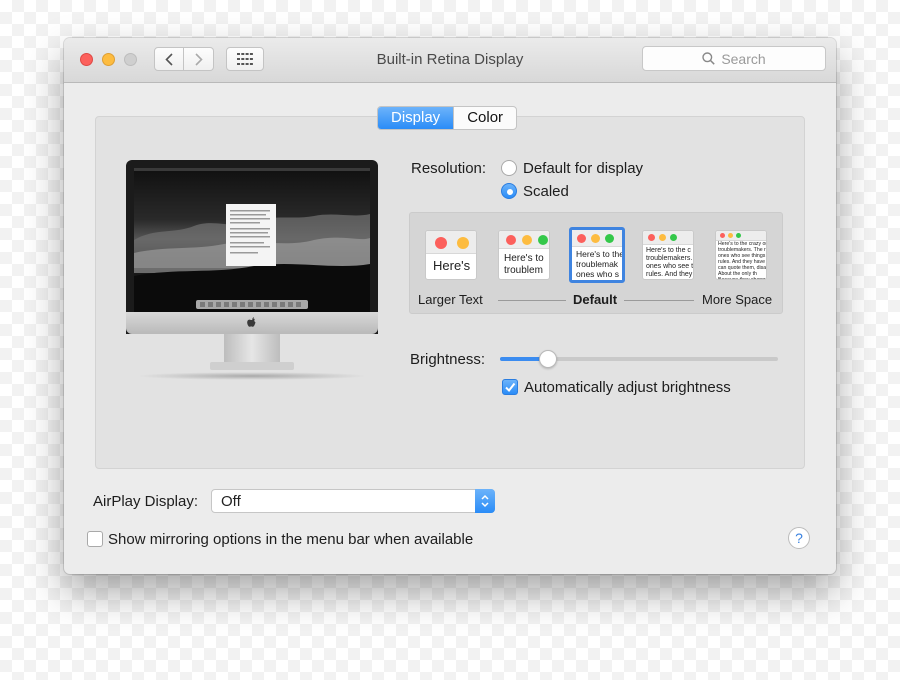  What do you see at coordinates (659, 300) in the screenshot?
I see `scale-divider-right` at bounding box center [659, 300].